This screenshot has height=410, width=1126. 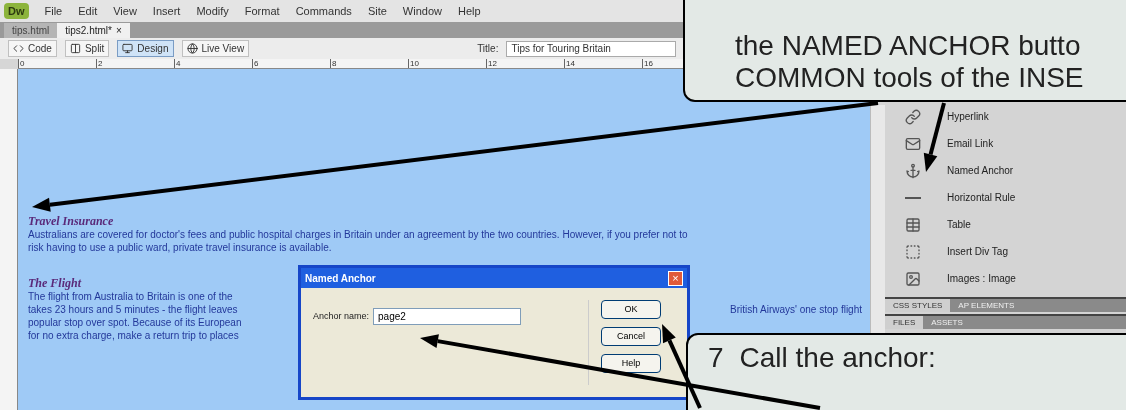 I want to click on ruler-number: 14, so click(x=603, y=63).